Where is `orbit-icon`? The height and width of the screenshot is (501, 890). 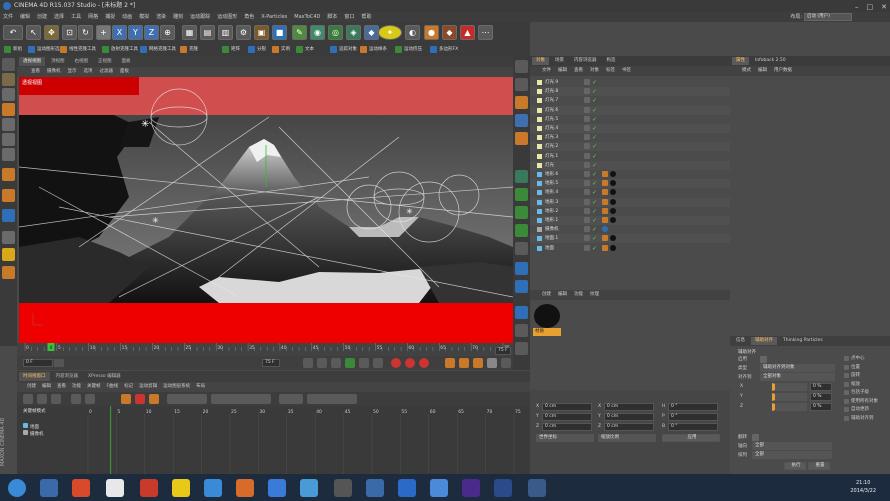
orbit-icon is located at coordinates (521, 102).